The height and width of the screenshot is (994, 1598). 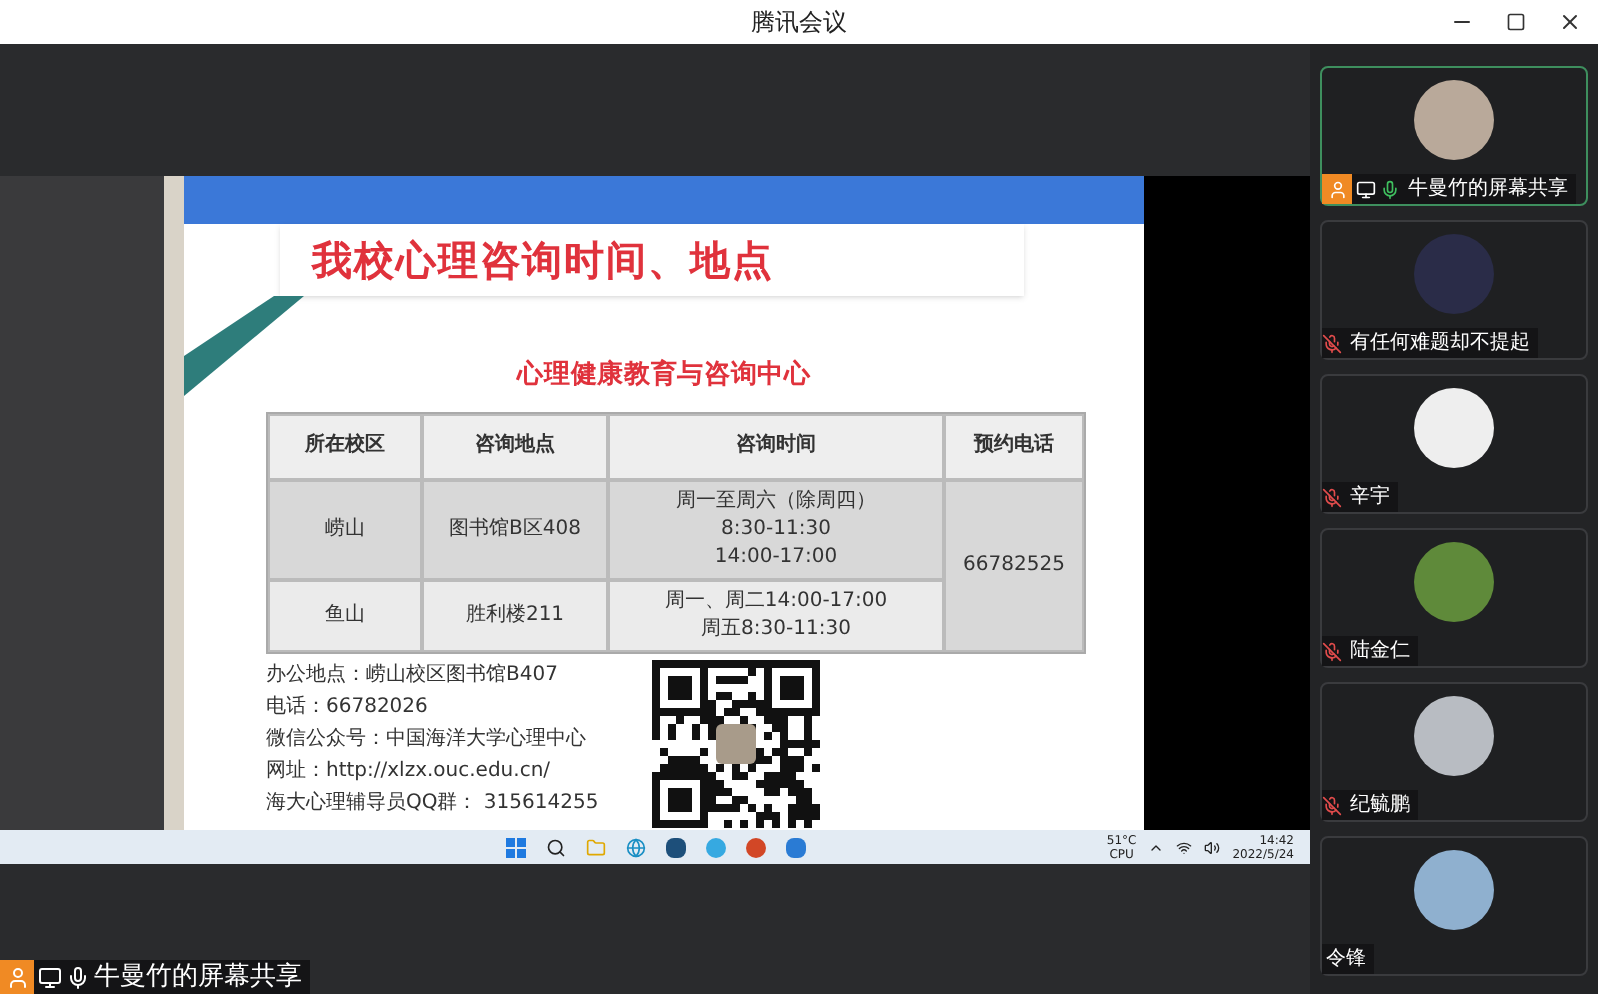 What do you see at coordinates (1570, 22) in the screenshot?
I see `close-icon` at bounding box center [1570, 22].